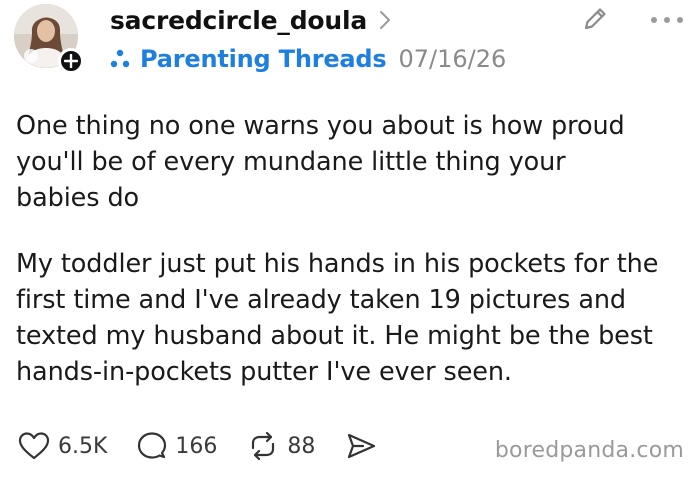 The image size is (700, 478). Describe the element at coordinates (263, 446) in the screenshot. I see `repost-icon` at that location.